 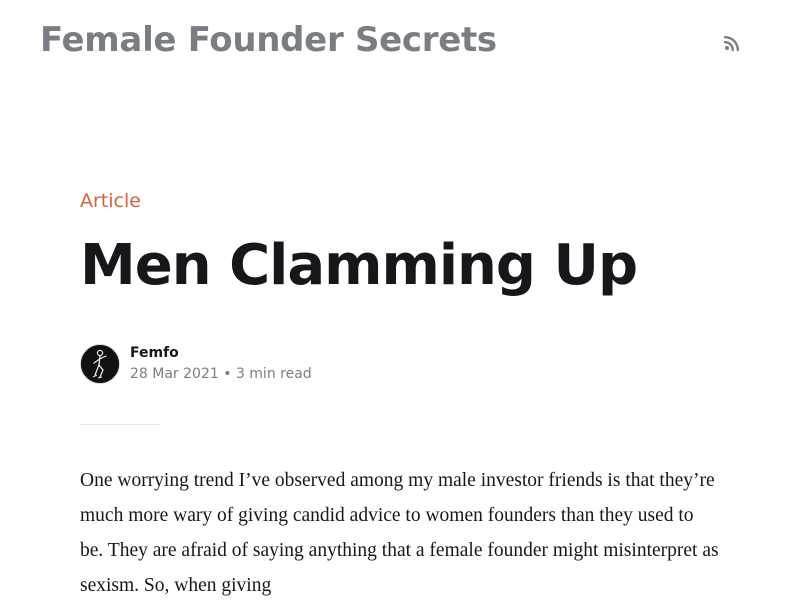 I want to click on rss-button, so click(x=732, y=43).